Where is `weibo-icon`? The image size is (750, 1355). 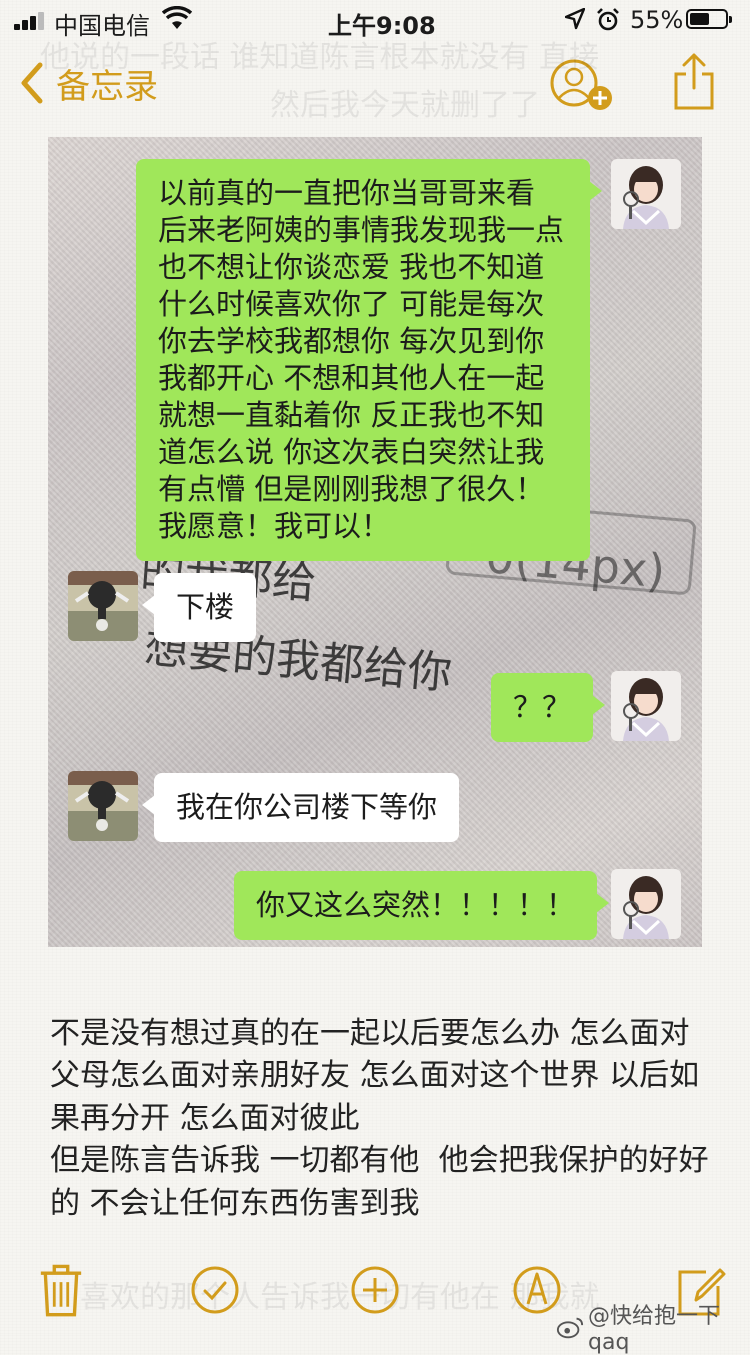
weibo-icon is located at coordinates (570, 1327).